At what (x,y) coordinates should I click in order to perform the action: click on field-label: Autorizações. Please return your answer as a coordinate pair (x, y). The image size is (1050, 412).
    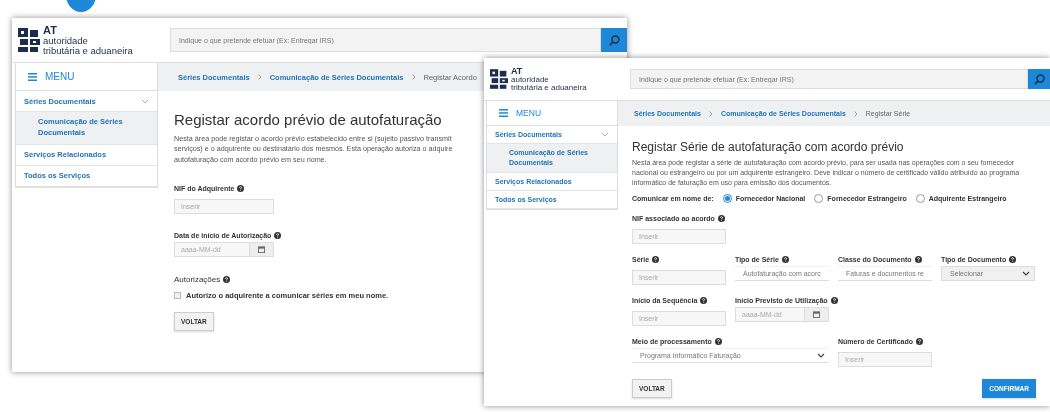
    Looking at the image, I should click on (197, 280).